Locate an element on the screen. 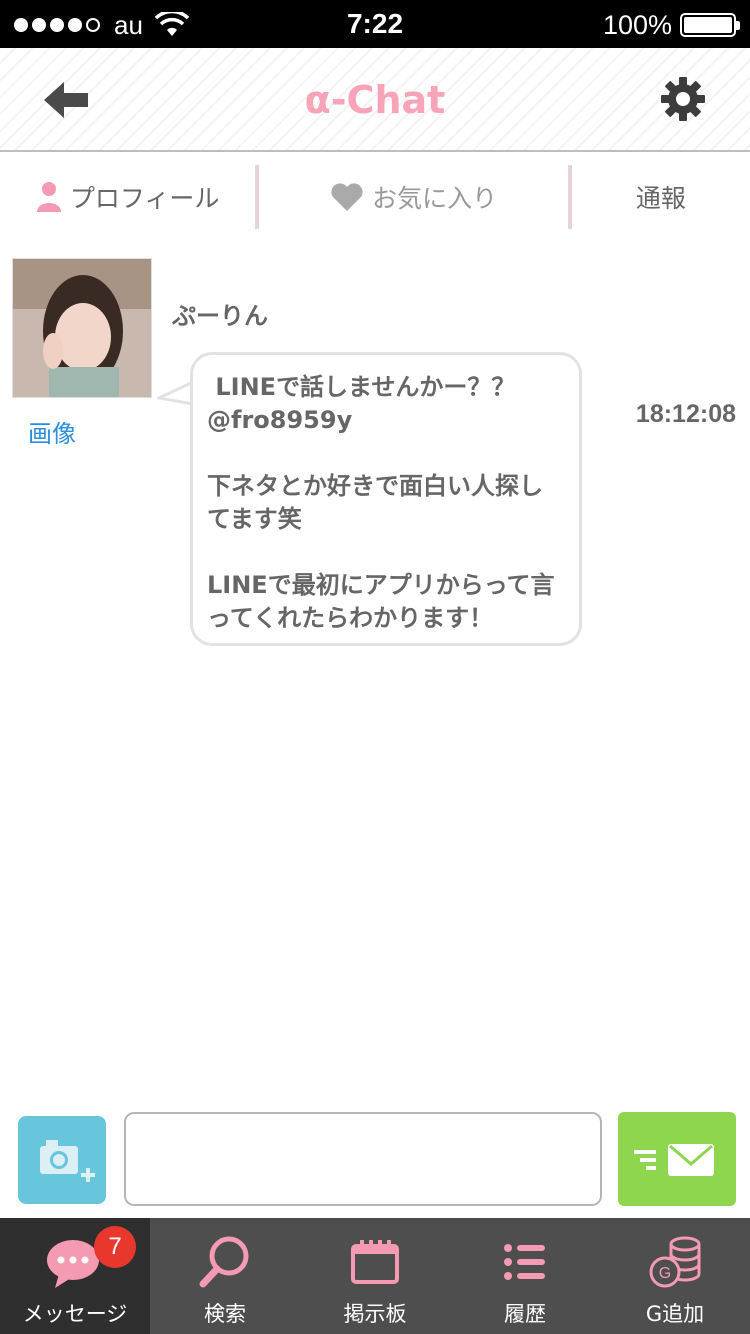 The image size is (750, 1334). avatar-photo is located at coordinates (82, 328).